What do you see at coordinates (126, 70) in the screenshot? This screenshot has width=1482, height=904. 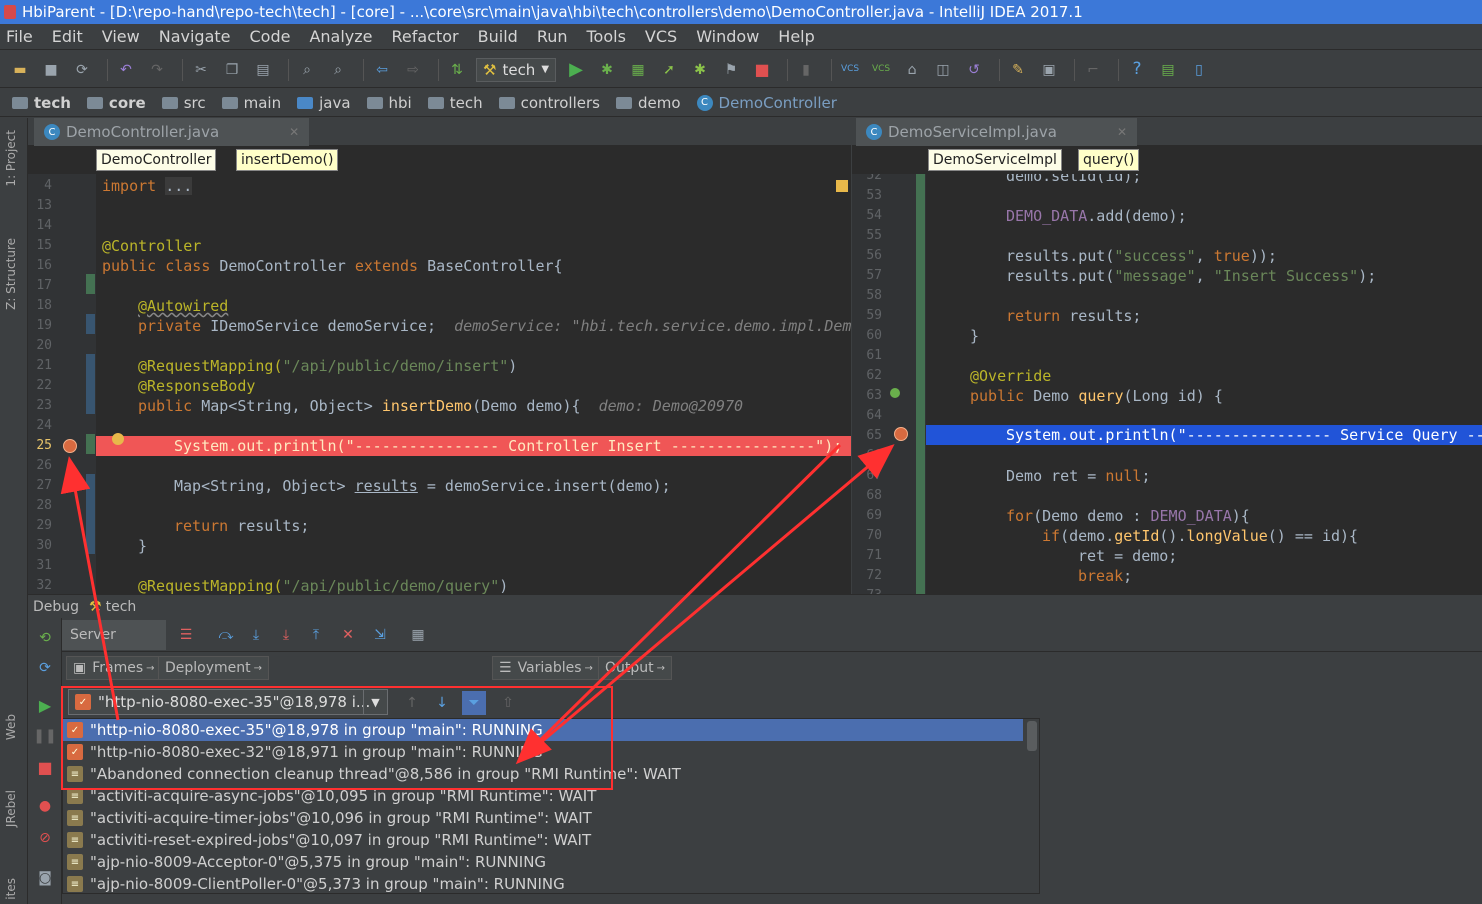 I see `undo-icon: ↶` at bounding box center [126, 70].